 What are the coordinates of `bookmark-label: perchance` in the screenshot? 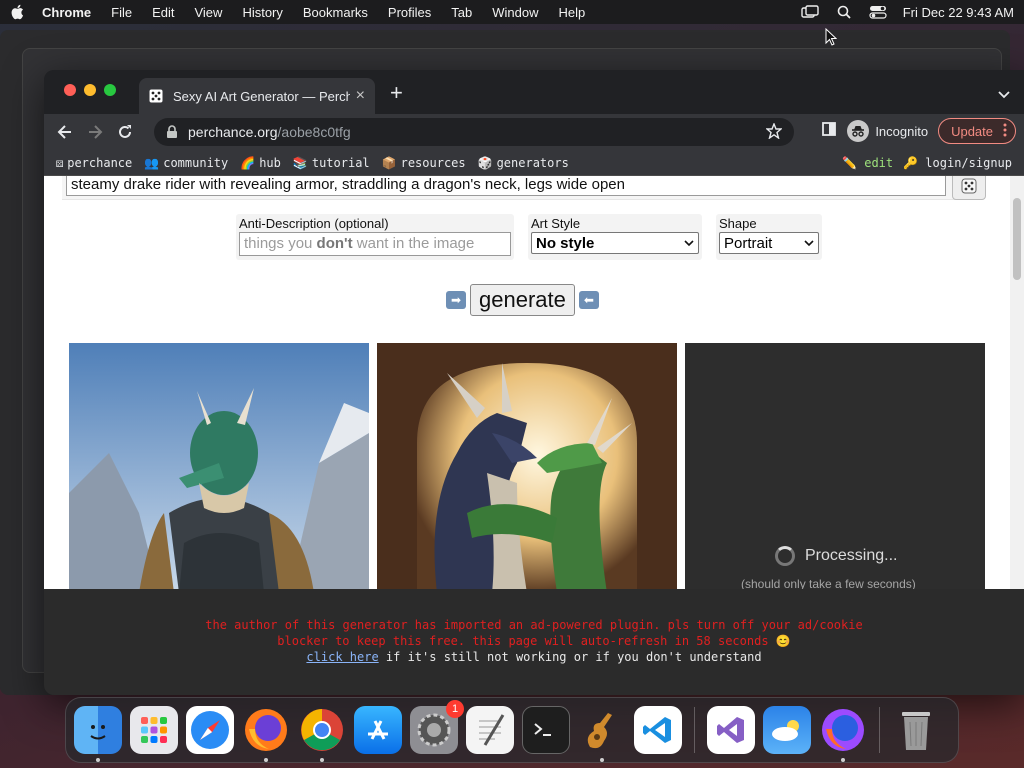 It's located at (100, 162).